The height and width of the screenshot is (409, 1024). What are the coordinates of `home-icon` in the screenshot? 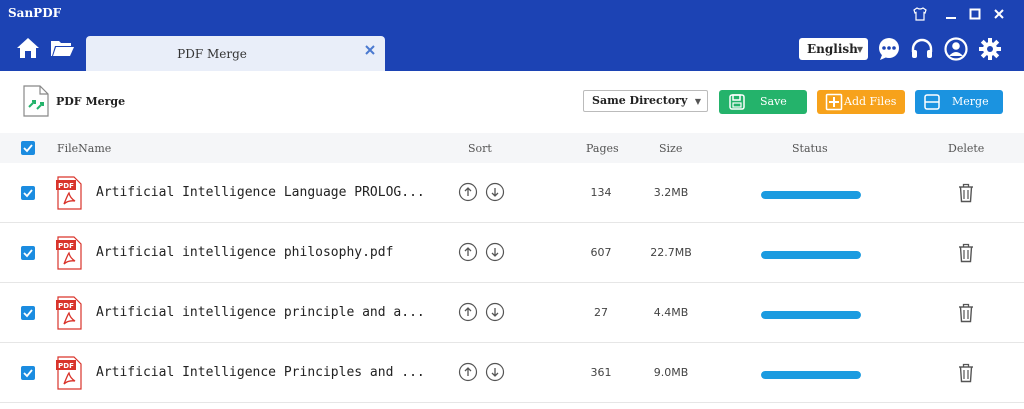 It's located at (28, 48).